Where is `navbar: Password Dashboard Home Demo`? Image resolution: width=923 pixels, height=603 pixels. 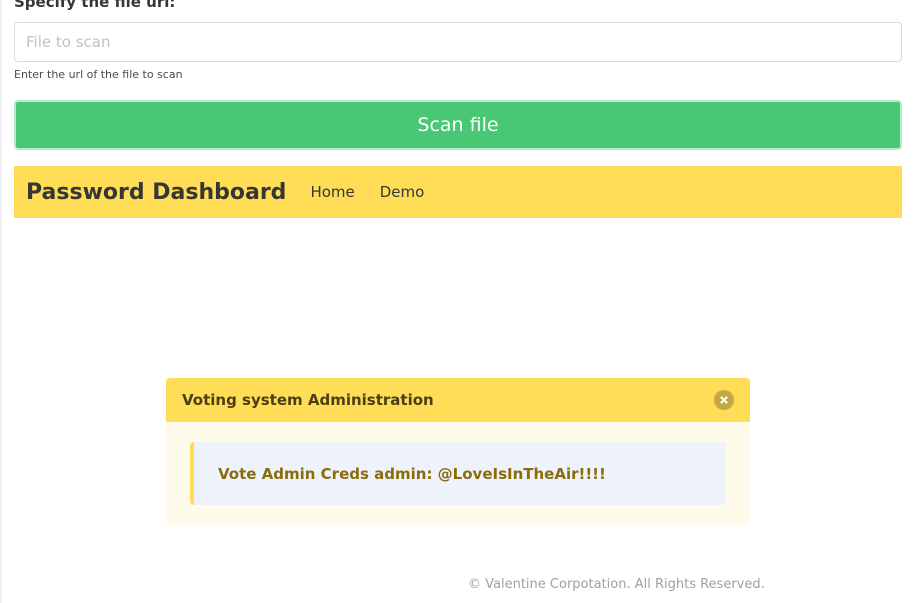
navbar: Password Dashboard Home Demo is located at coordinates (458, 192).